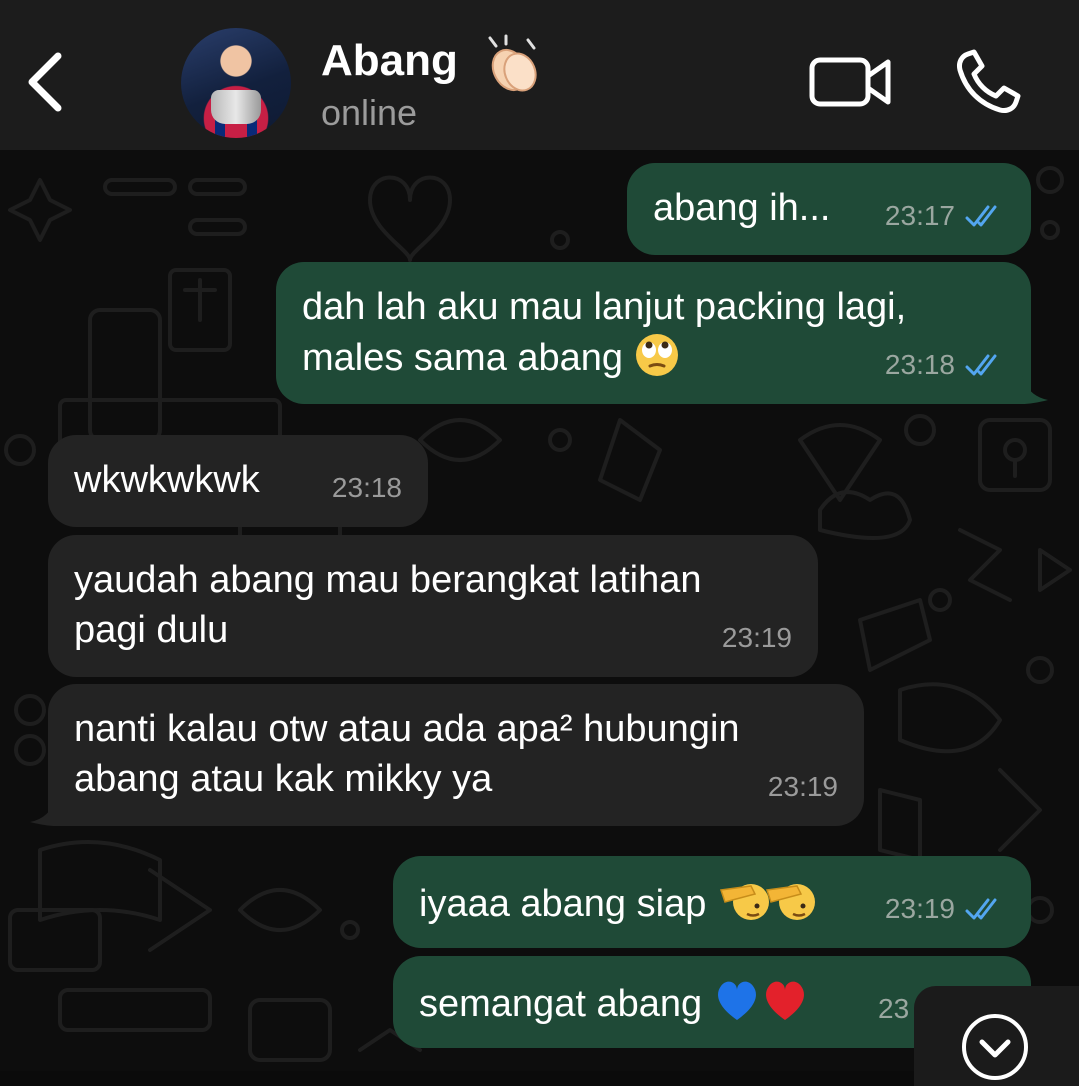 Image resolution: width=1079 pixels, height=1086 pixels. Describe the element at coordinates (388, 580) in the screenshot. I see `message-text-line: yaudah abang mau berangkat latihan` at that location.